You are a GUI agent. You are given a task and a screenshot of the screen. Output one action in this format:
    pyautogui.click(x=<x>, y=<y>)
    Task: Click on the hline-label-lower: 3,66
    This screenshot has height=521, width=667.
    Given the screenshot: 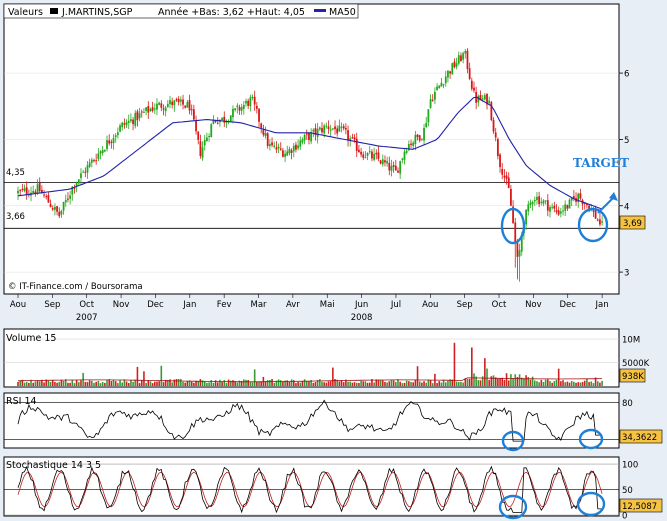 What is the action you would take?
    pyautogui.click(x=15, y=217)
    